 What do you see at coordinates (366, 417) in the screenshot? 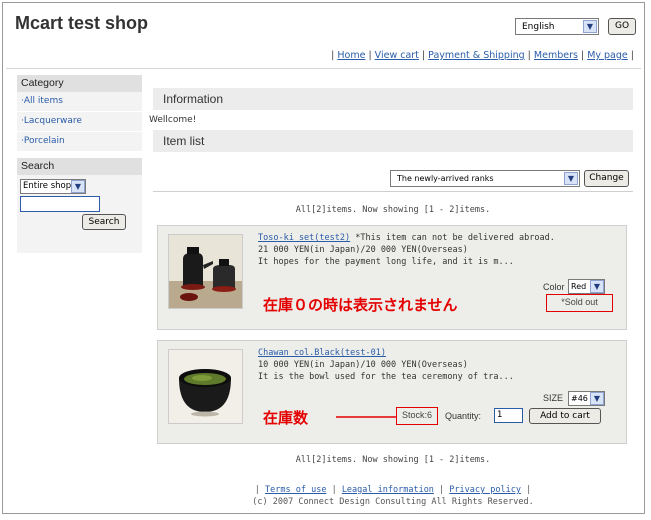
I see `annotation-arrow` at bounding box center [366, 417].